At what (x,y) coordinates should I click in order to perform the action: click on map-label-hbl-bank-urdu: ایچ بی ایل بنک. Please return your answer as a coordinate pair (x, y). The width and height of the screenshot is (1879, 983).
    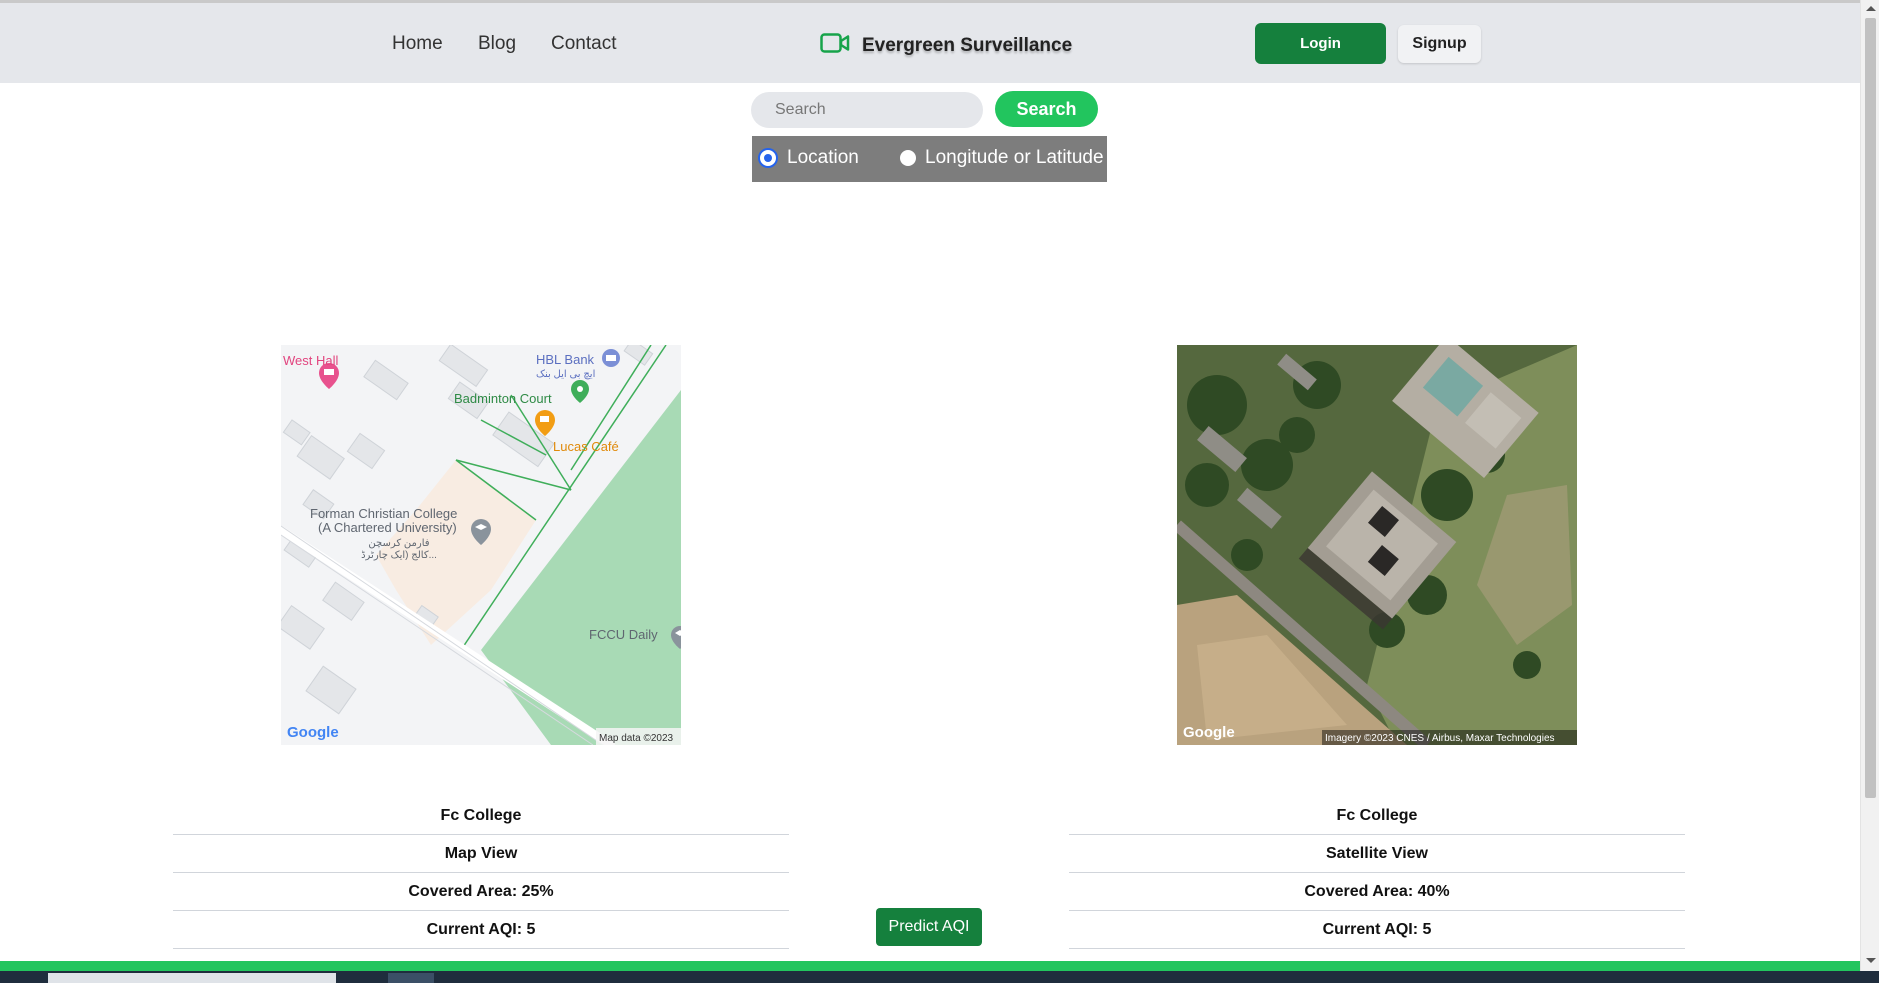
    Looking at the image, I should click on (565, 374).